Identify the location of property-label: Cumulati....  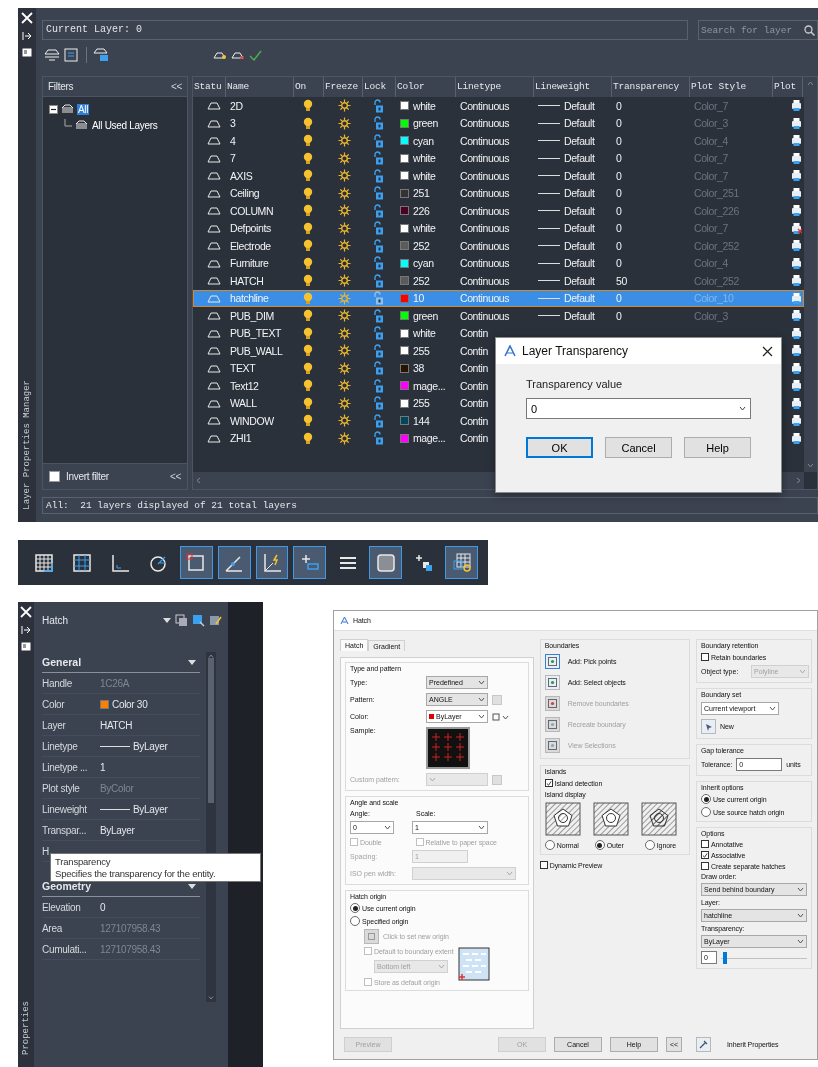
(65, 949).